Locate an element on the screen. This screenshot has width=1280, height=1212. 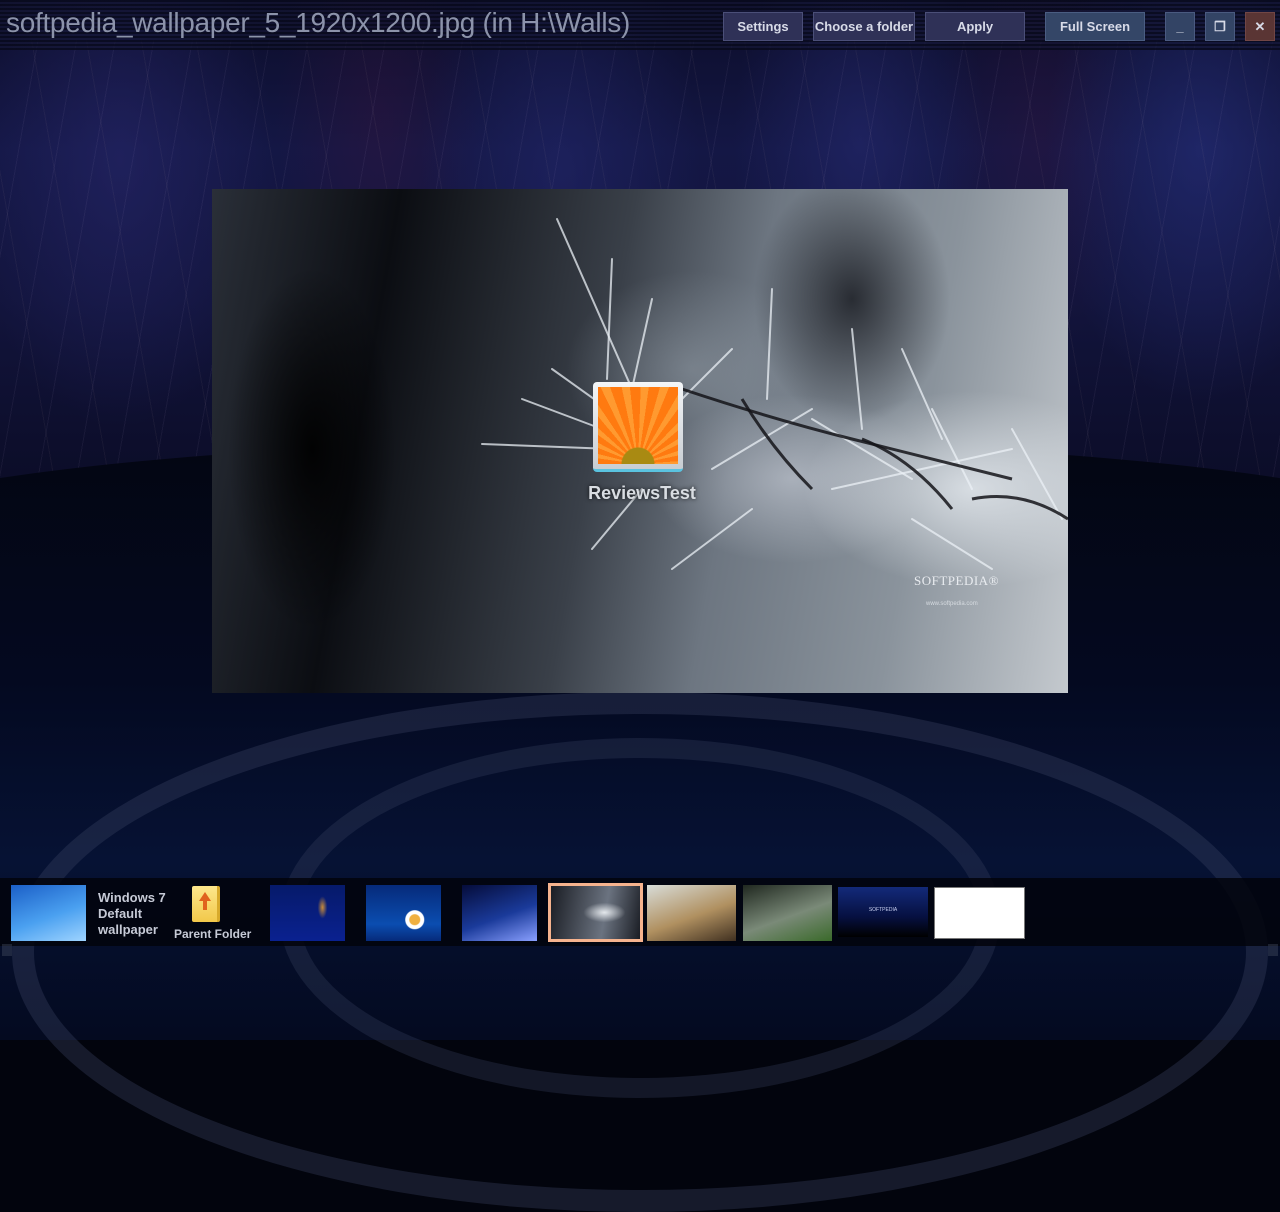
flower-avatar-image is located at coordinates (638, 425).